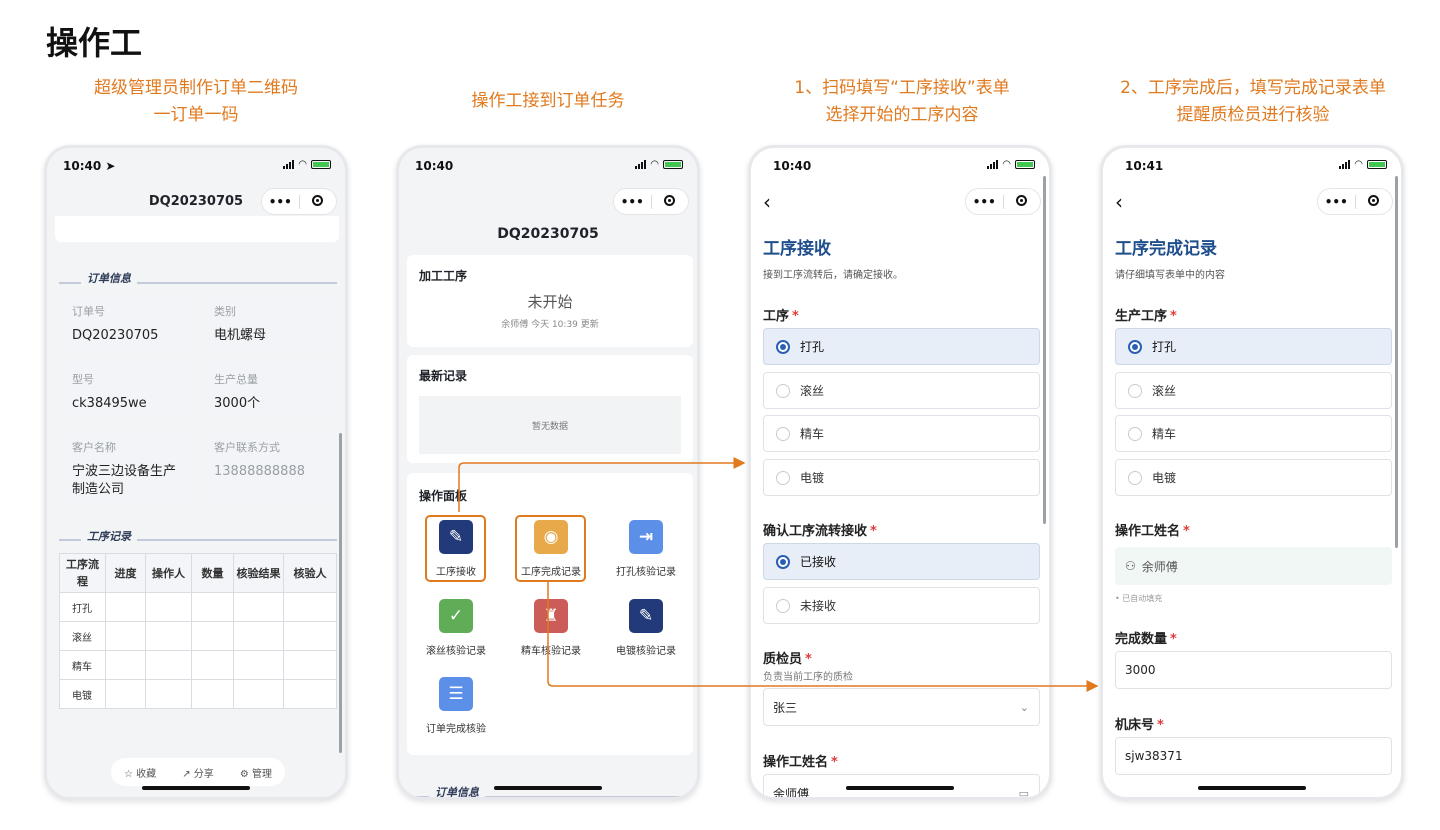  I want to click on empty-state: 暂无数据, so click(550, 425).